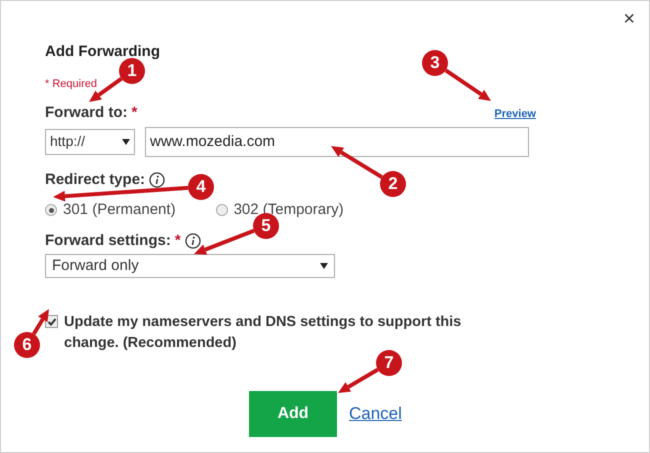 The width and height of the screenshot is (650, 453). I want to click on callout-badge: 7, so click(389, 363).